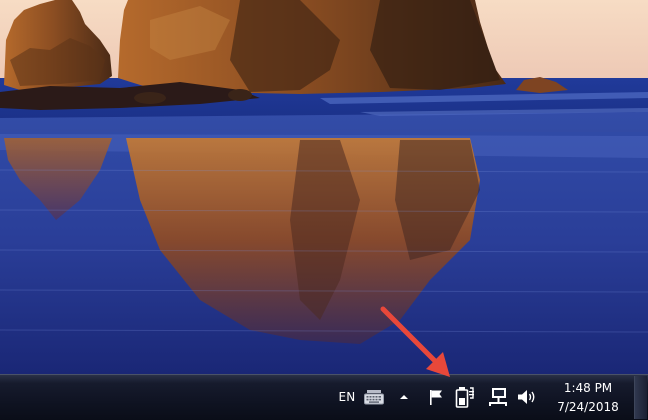  What do you see at coordinates (374, 397) in the screenshot?
I see `keyboard-icon` at bounding box center [374, 397].